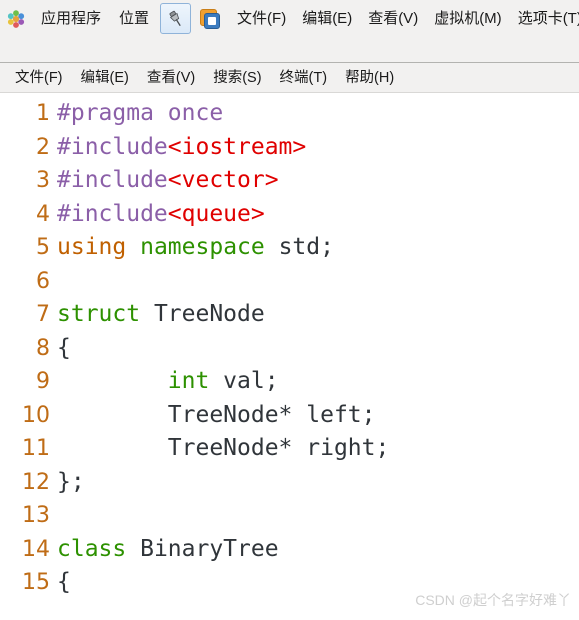 This screenshot has height=620, width=579. What do you see at coordinates (16, 19) in the screenshot?
I see `gnome-foot-icon` at bounding box center [16, 19].